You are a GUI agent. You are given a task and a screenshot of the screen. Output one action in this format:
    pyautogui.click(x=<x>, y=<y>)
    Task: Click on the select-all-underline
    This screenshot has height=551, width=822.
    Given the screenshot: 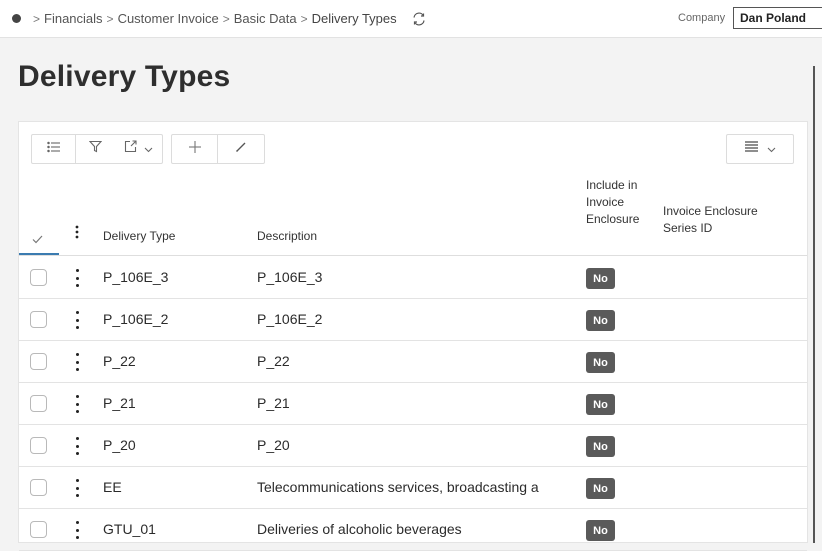 What is the action you would take?
    pyautogui.click(x=39, y=254)
    